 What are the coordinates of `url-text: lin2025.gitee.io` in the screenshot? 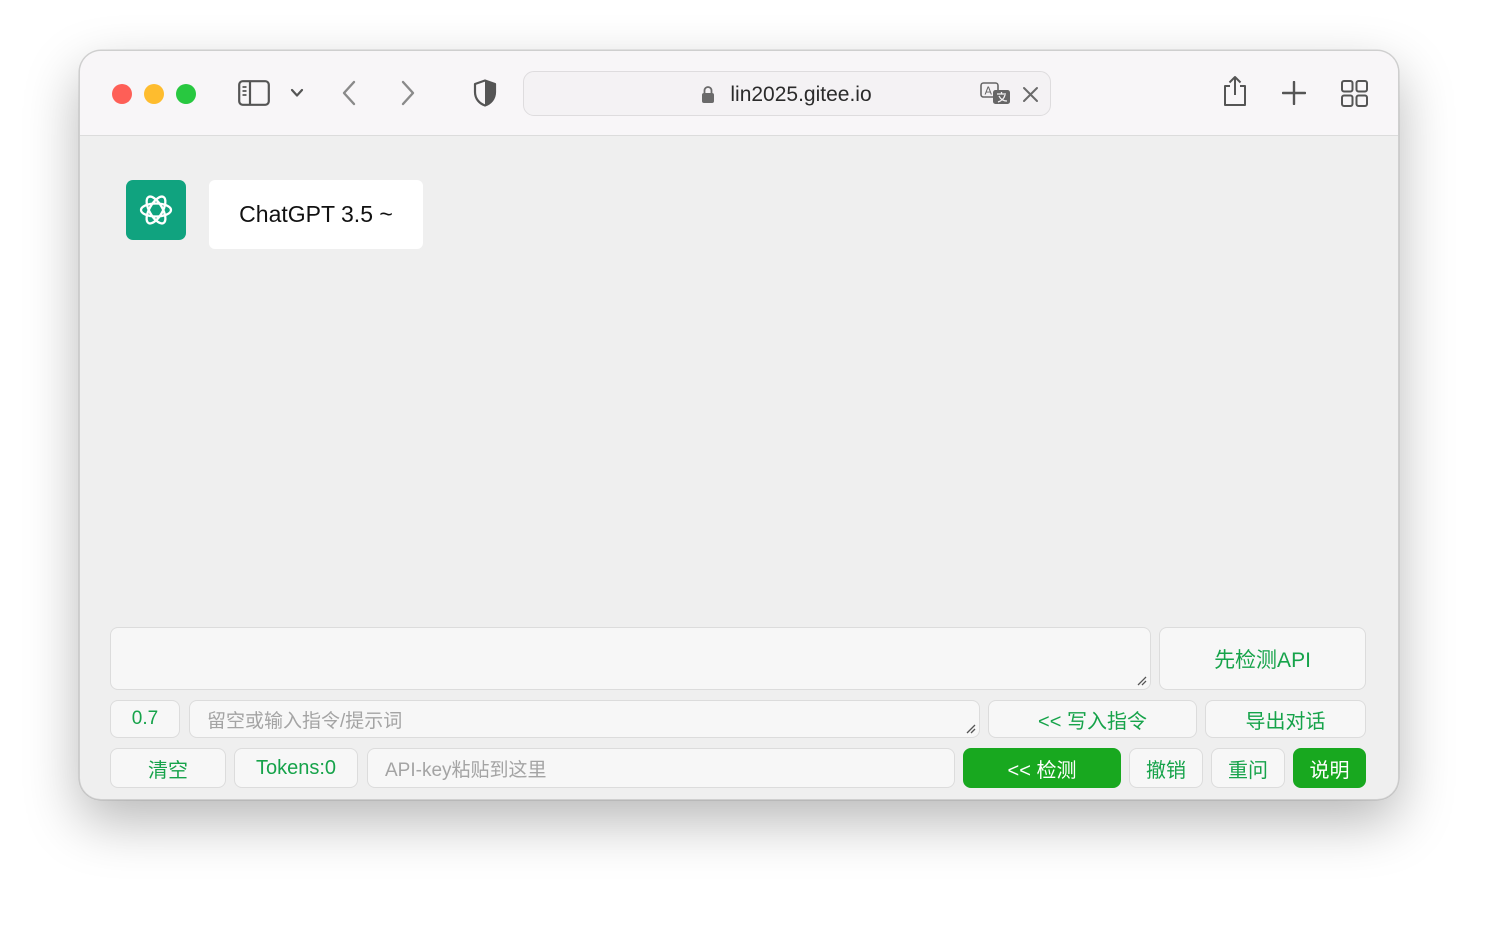 It's located at (801, 94).